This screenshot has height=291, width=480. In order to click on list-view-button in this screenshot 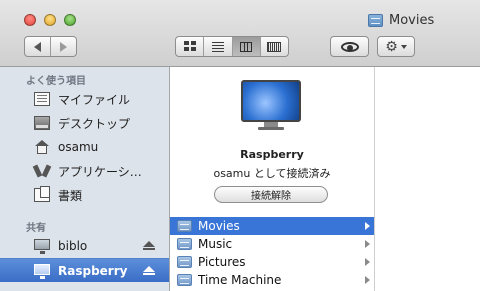, I will do `click(217, 46)`.